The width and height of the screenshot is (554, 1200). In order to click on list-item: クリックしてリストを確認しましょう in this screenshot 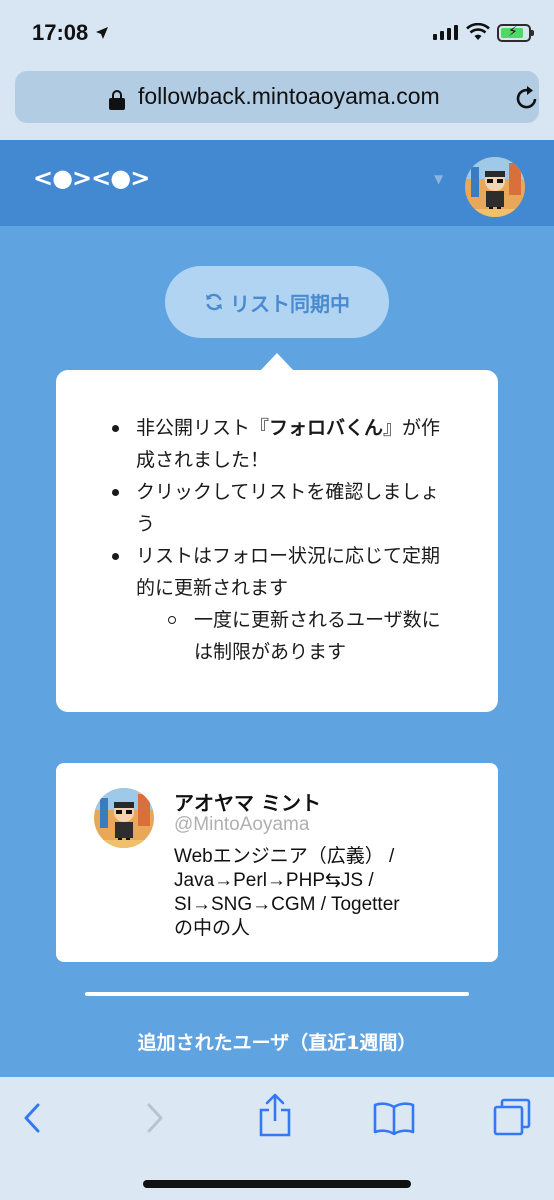, I will do `click(280, 508)`.